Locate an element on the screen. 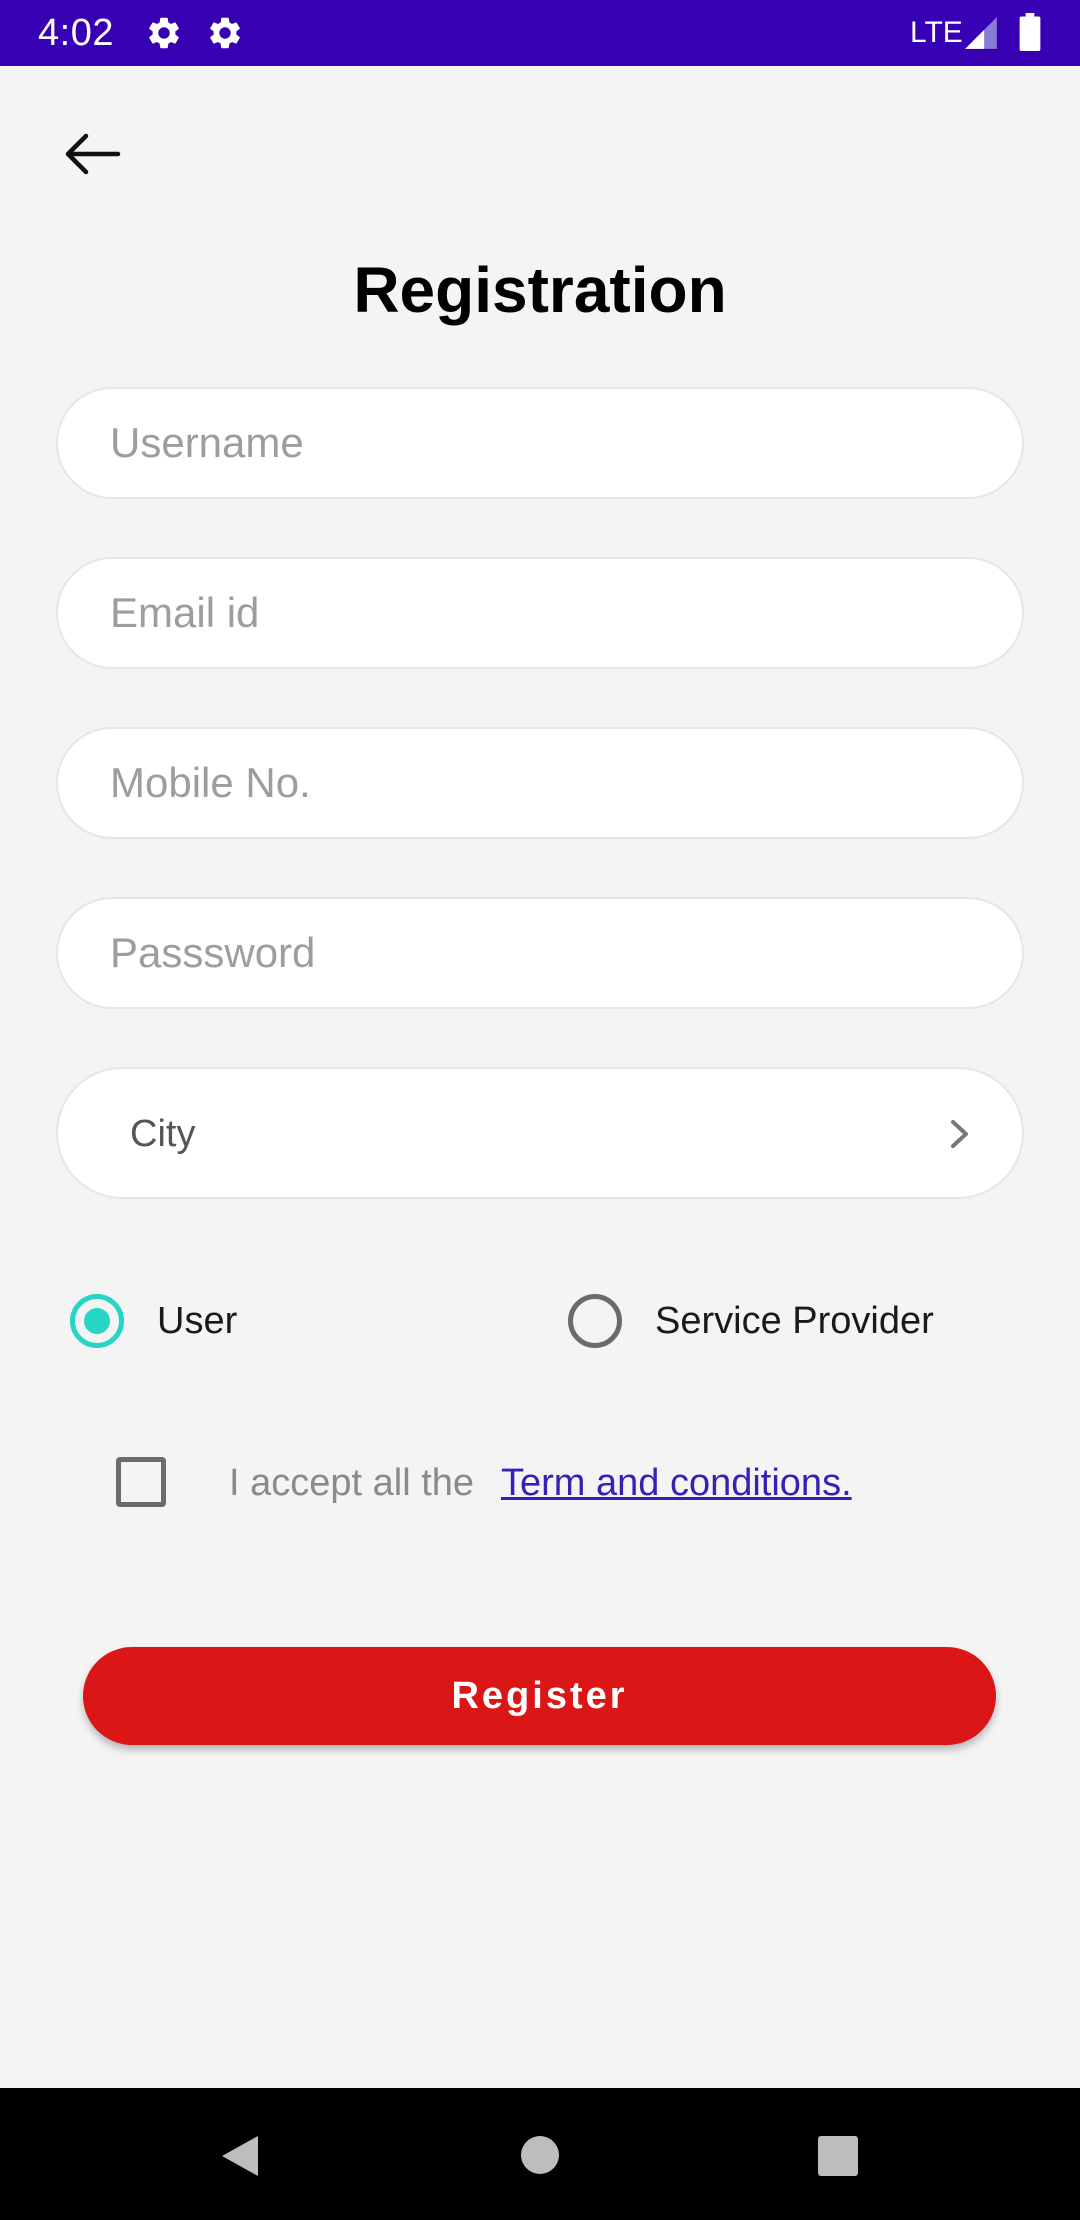  register-button: Register is located at coordinates (539, 1696).